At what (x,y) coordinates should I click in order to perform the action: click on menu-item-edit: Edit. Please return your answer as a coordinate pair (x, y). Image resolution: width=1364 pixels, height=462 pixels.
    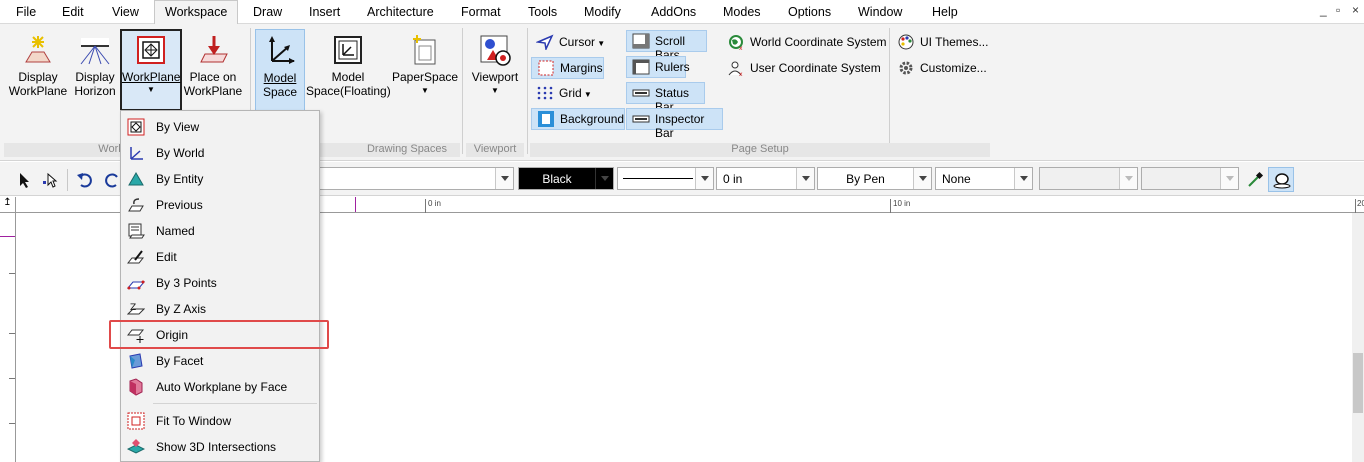
    Looking at the image, I should click on (220, 257).